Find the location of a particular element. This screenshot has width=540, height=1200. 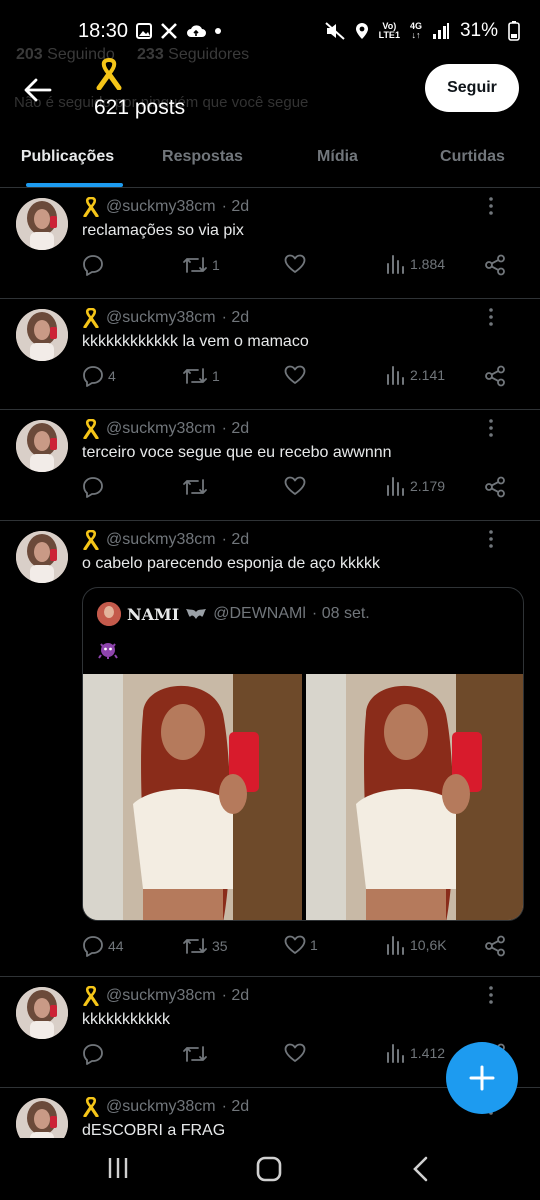

views-button: 1.412 is located at coordinates (415, 1053).